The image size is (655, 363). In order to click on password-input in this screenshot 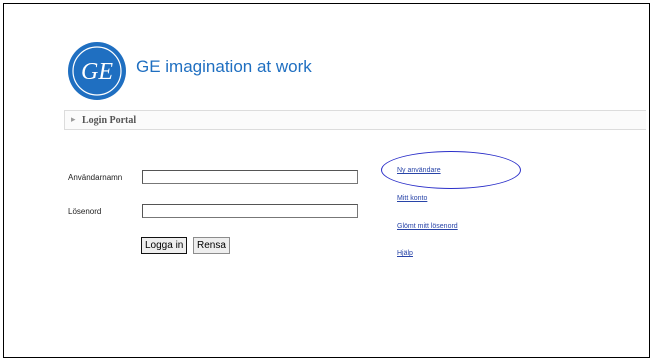, I will do `click(250, 211)`.